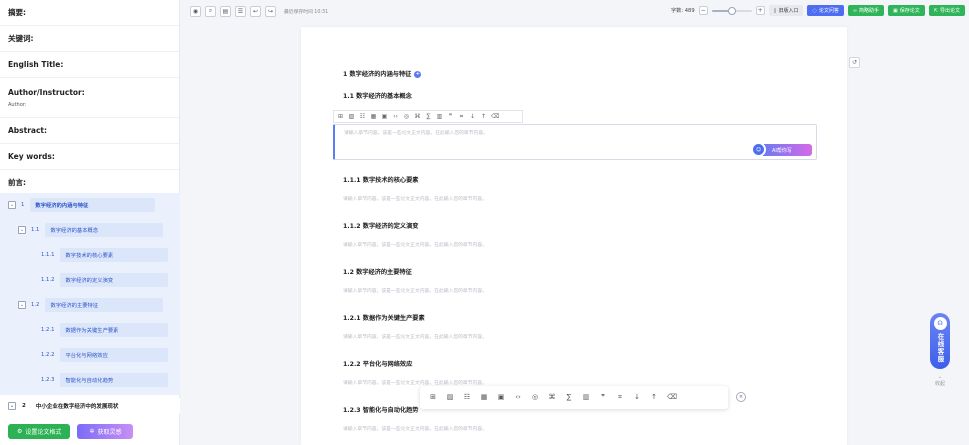 Image resolution: width=969 pixels, height=445 pixels. Describe the element at coordinates (225, 11) in the screenshot. I see `save-icon: ▤` at that location.